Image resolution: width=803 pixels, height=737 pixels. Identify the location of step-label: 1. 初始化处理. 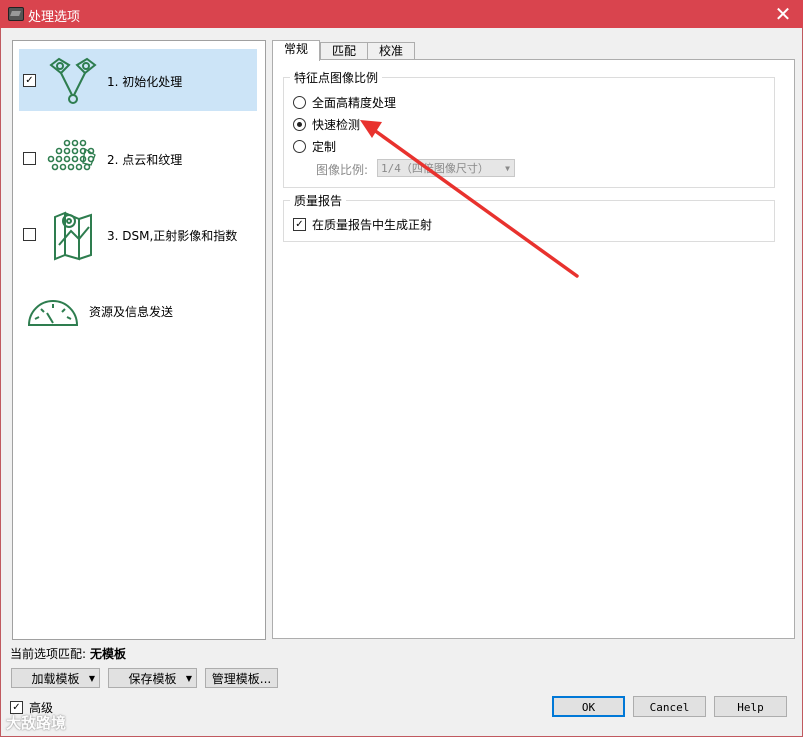
(145, 82).